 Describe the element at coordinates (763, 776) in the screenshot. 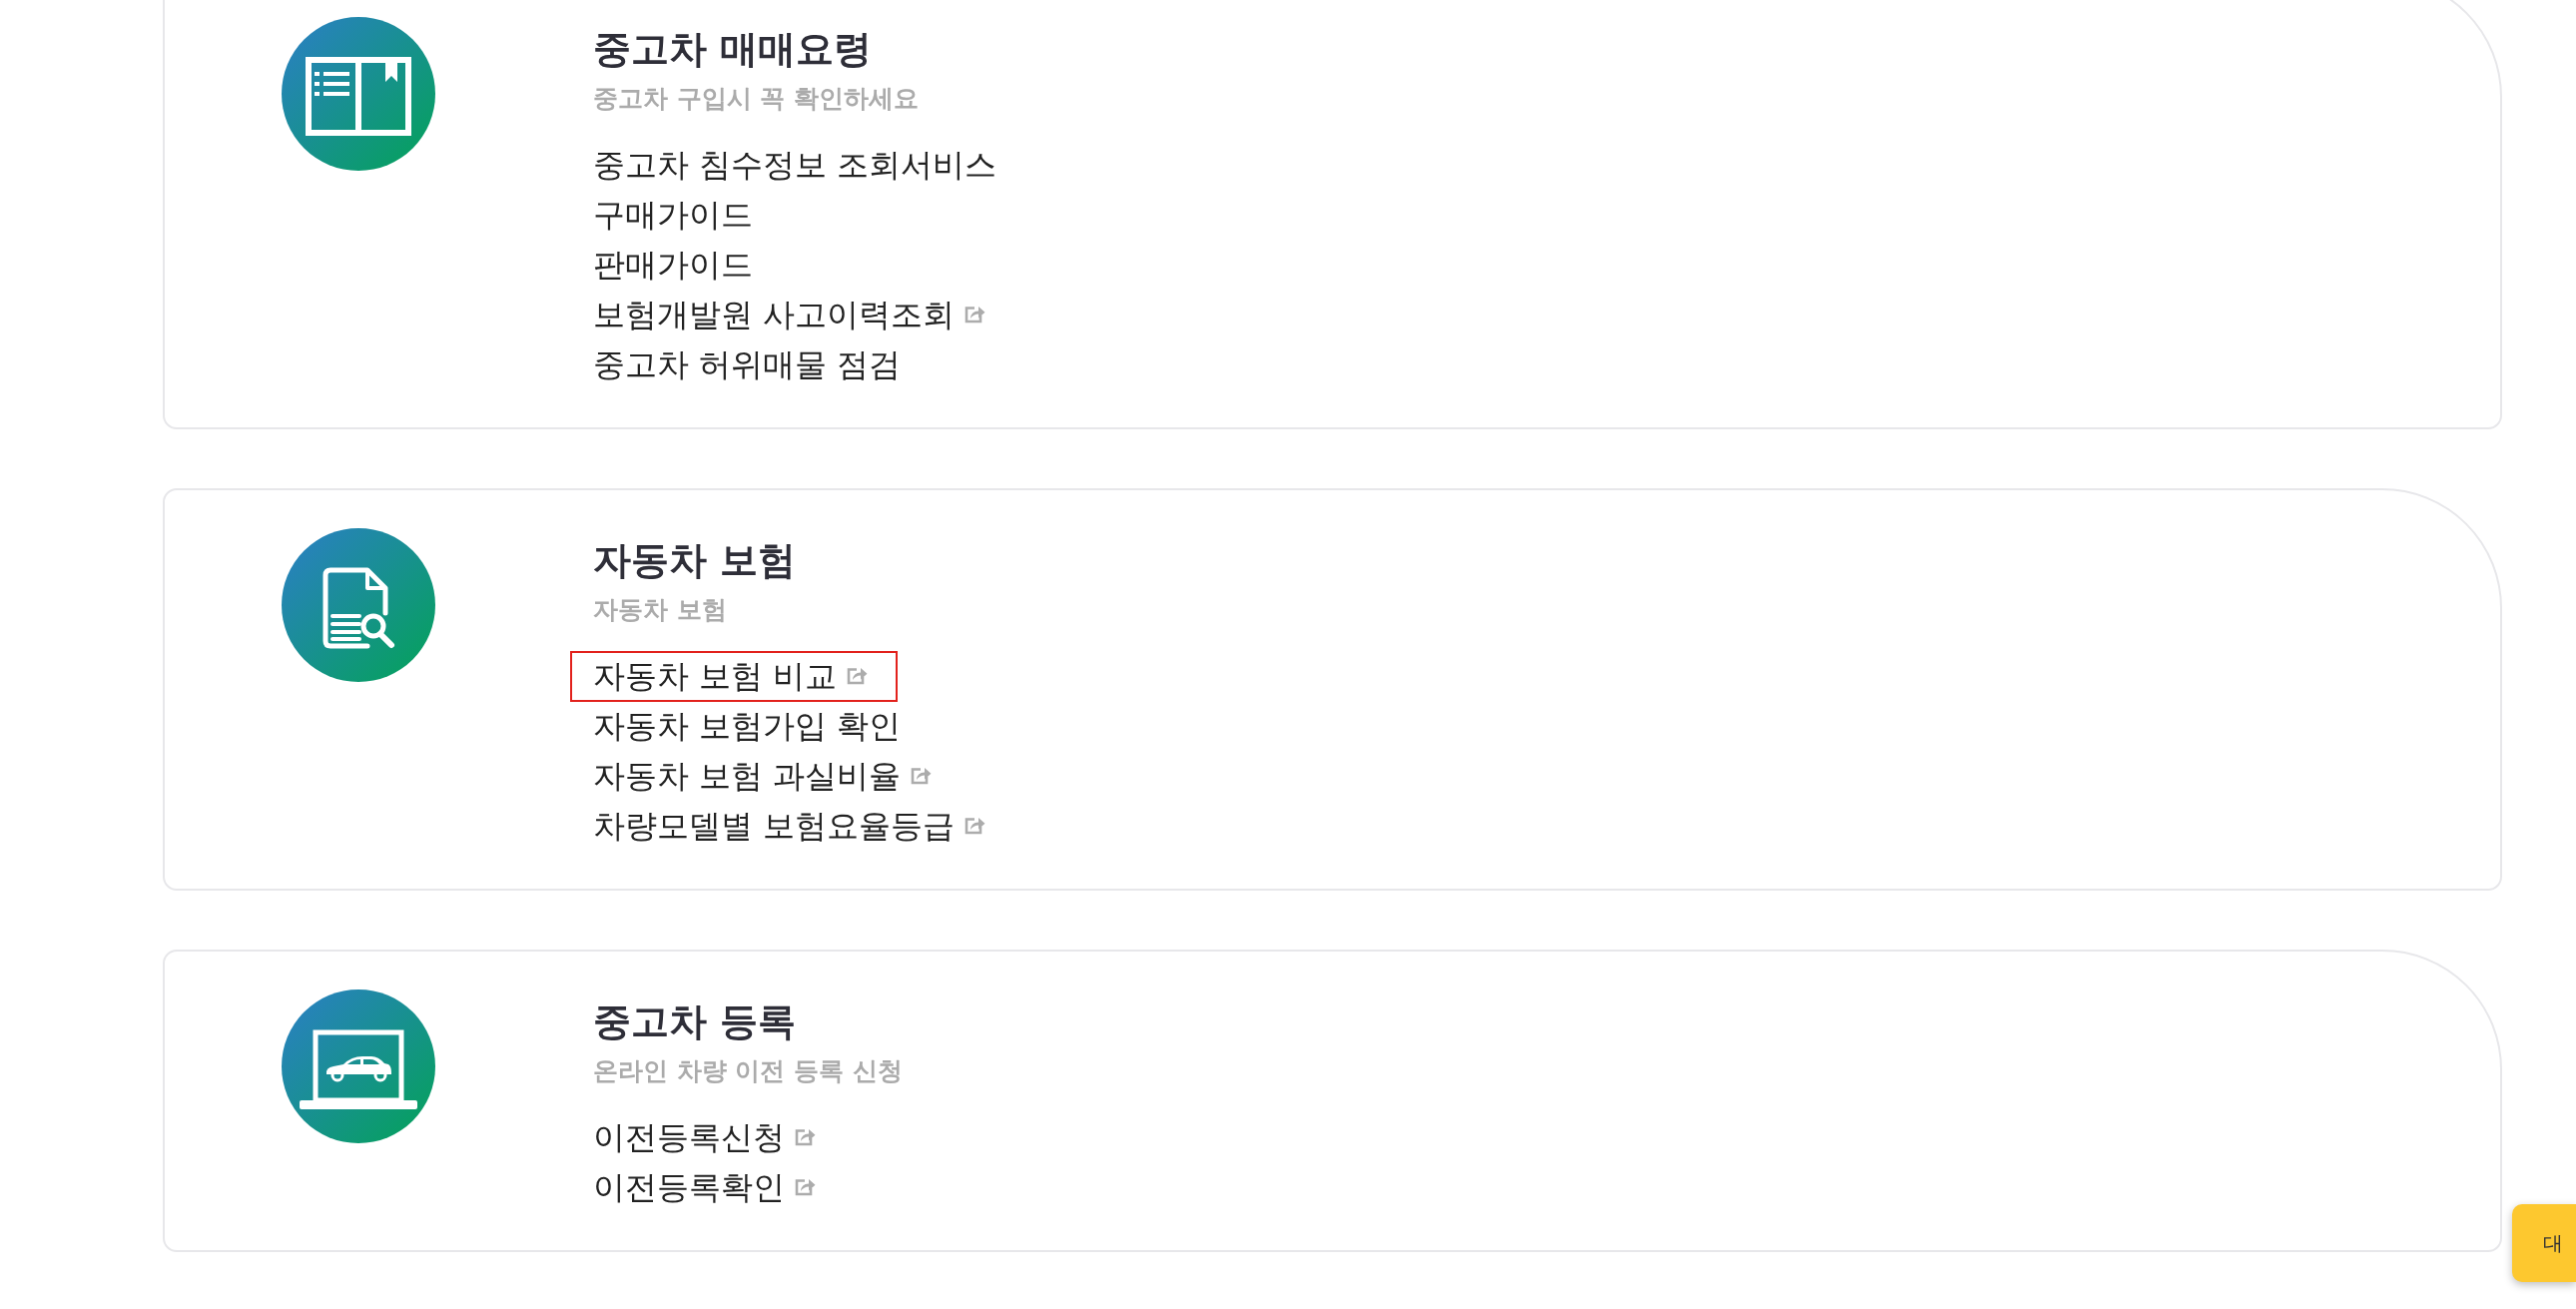

I see `service-link: 자동차 보험 과실비율` at that location.